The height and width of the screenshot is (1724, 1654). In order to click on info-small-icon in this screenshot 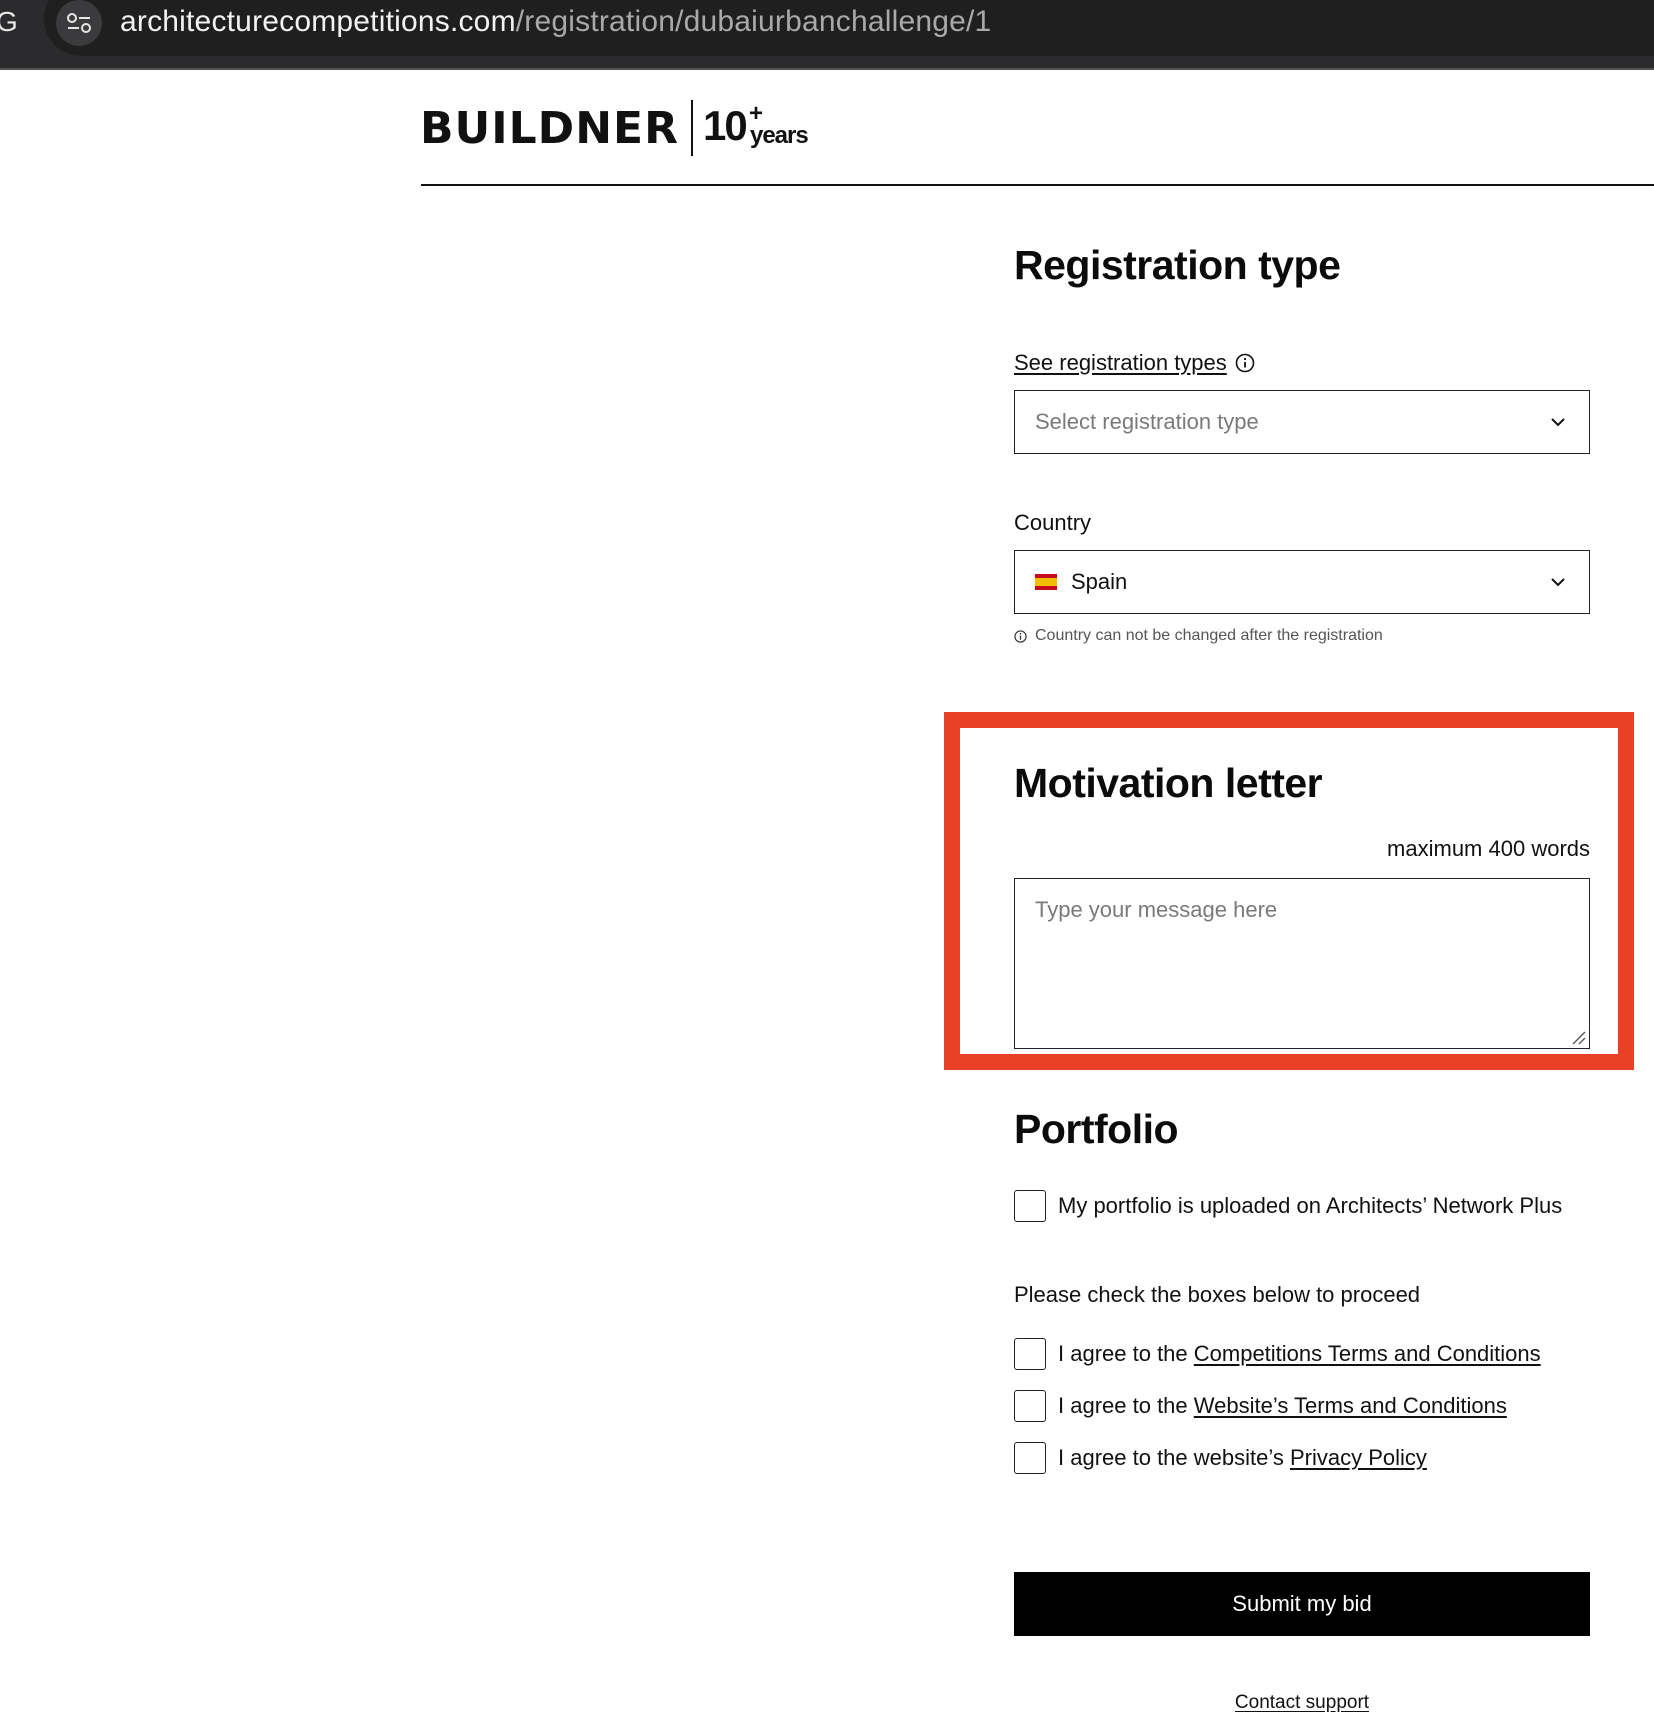, I will do `click(1020, 636)`.